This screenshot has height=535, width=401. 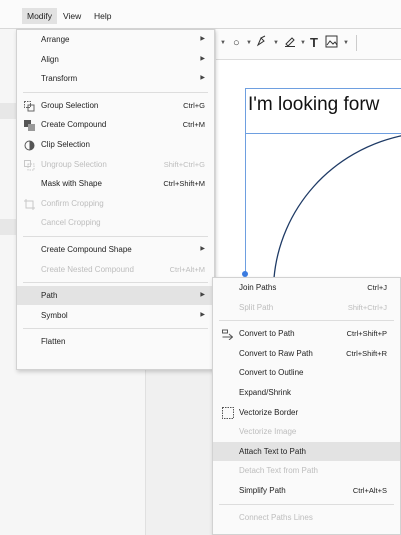 I want to click on modify-item-create-nested-compound: Create Nested Compound Ctrl+Alt+M, so click(x=115, y=269).